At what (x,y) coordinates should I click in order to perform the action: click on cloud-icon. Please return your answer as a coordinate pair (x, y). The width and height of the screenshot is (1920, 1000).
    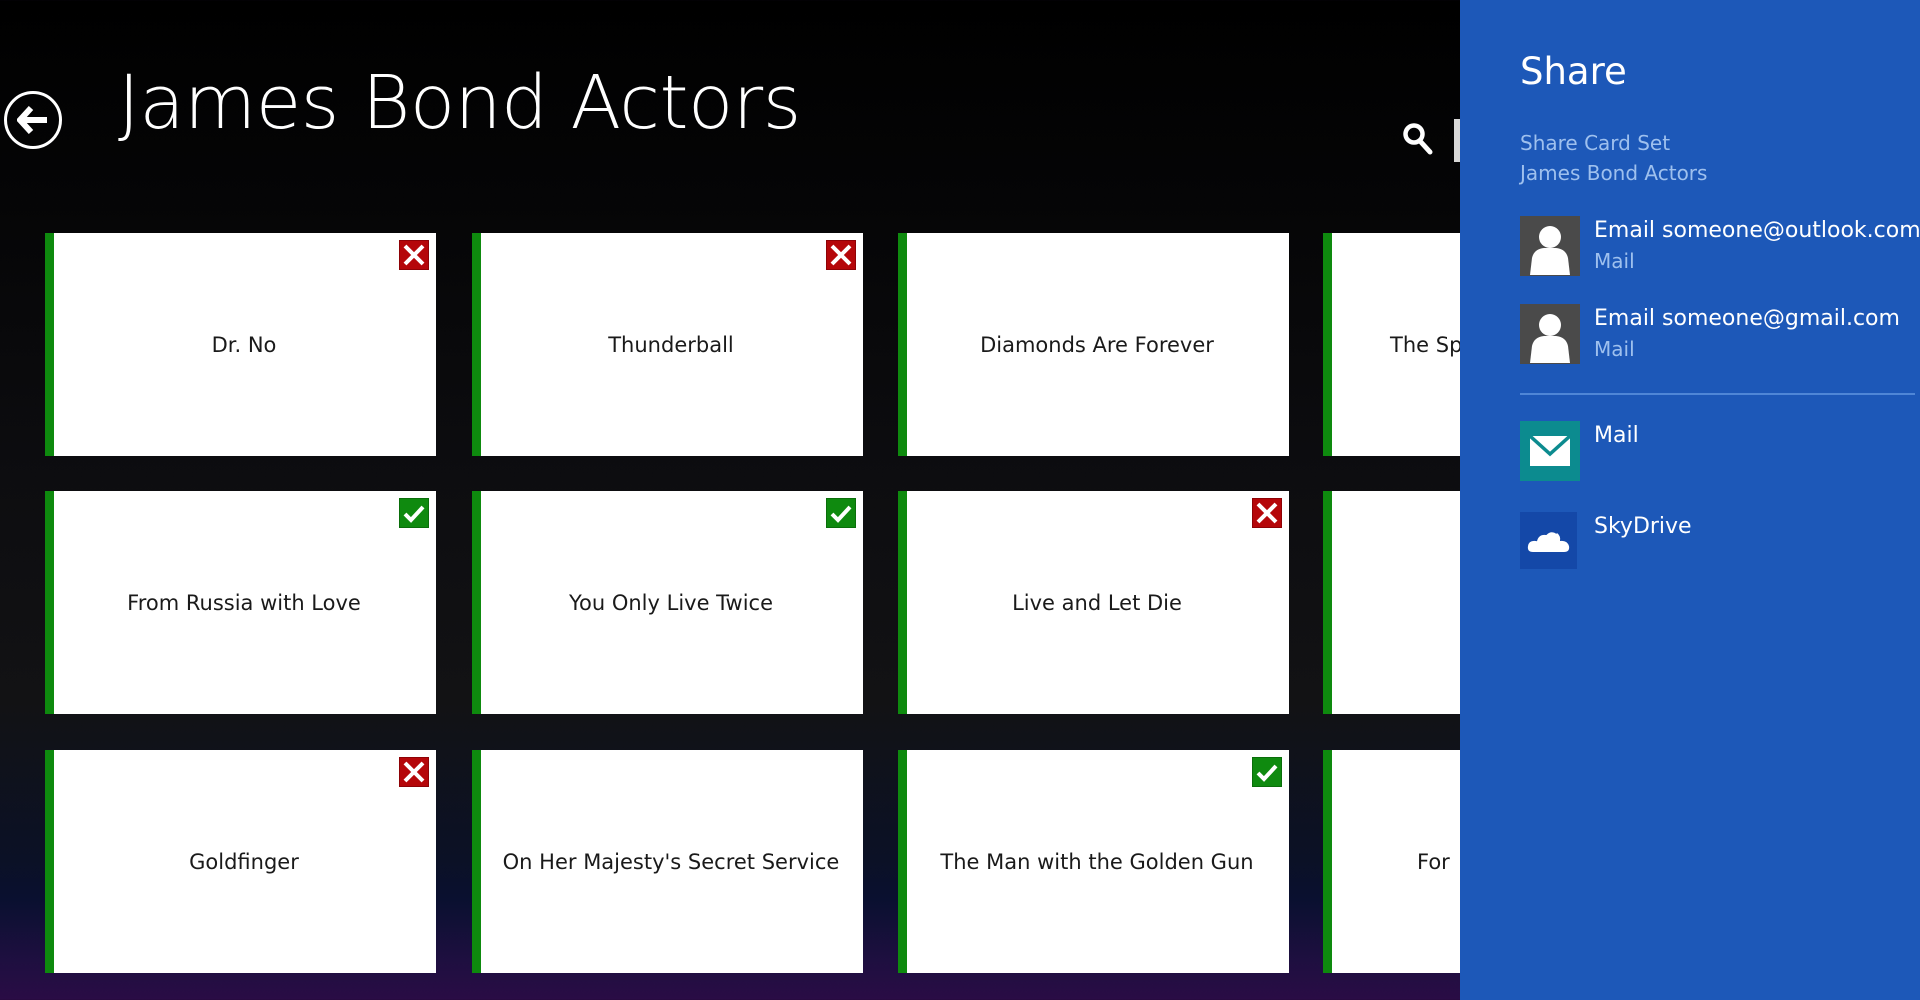
    Looking at the image, I should click on (1548, 540).